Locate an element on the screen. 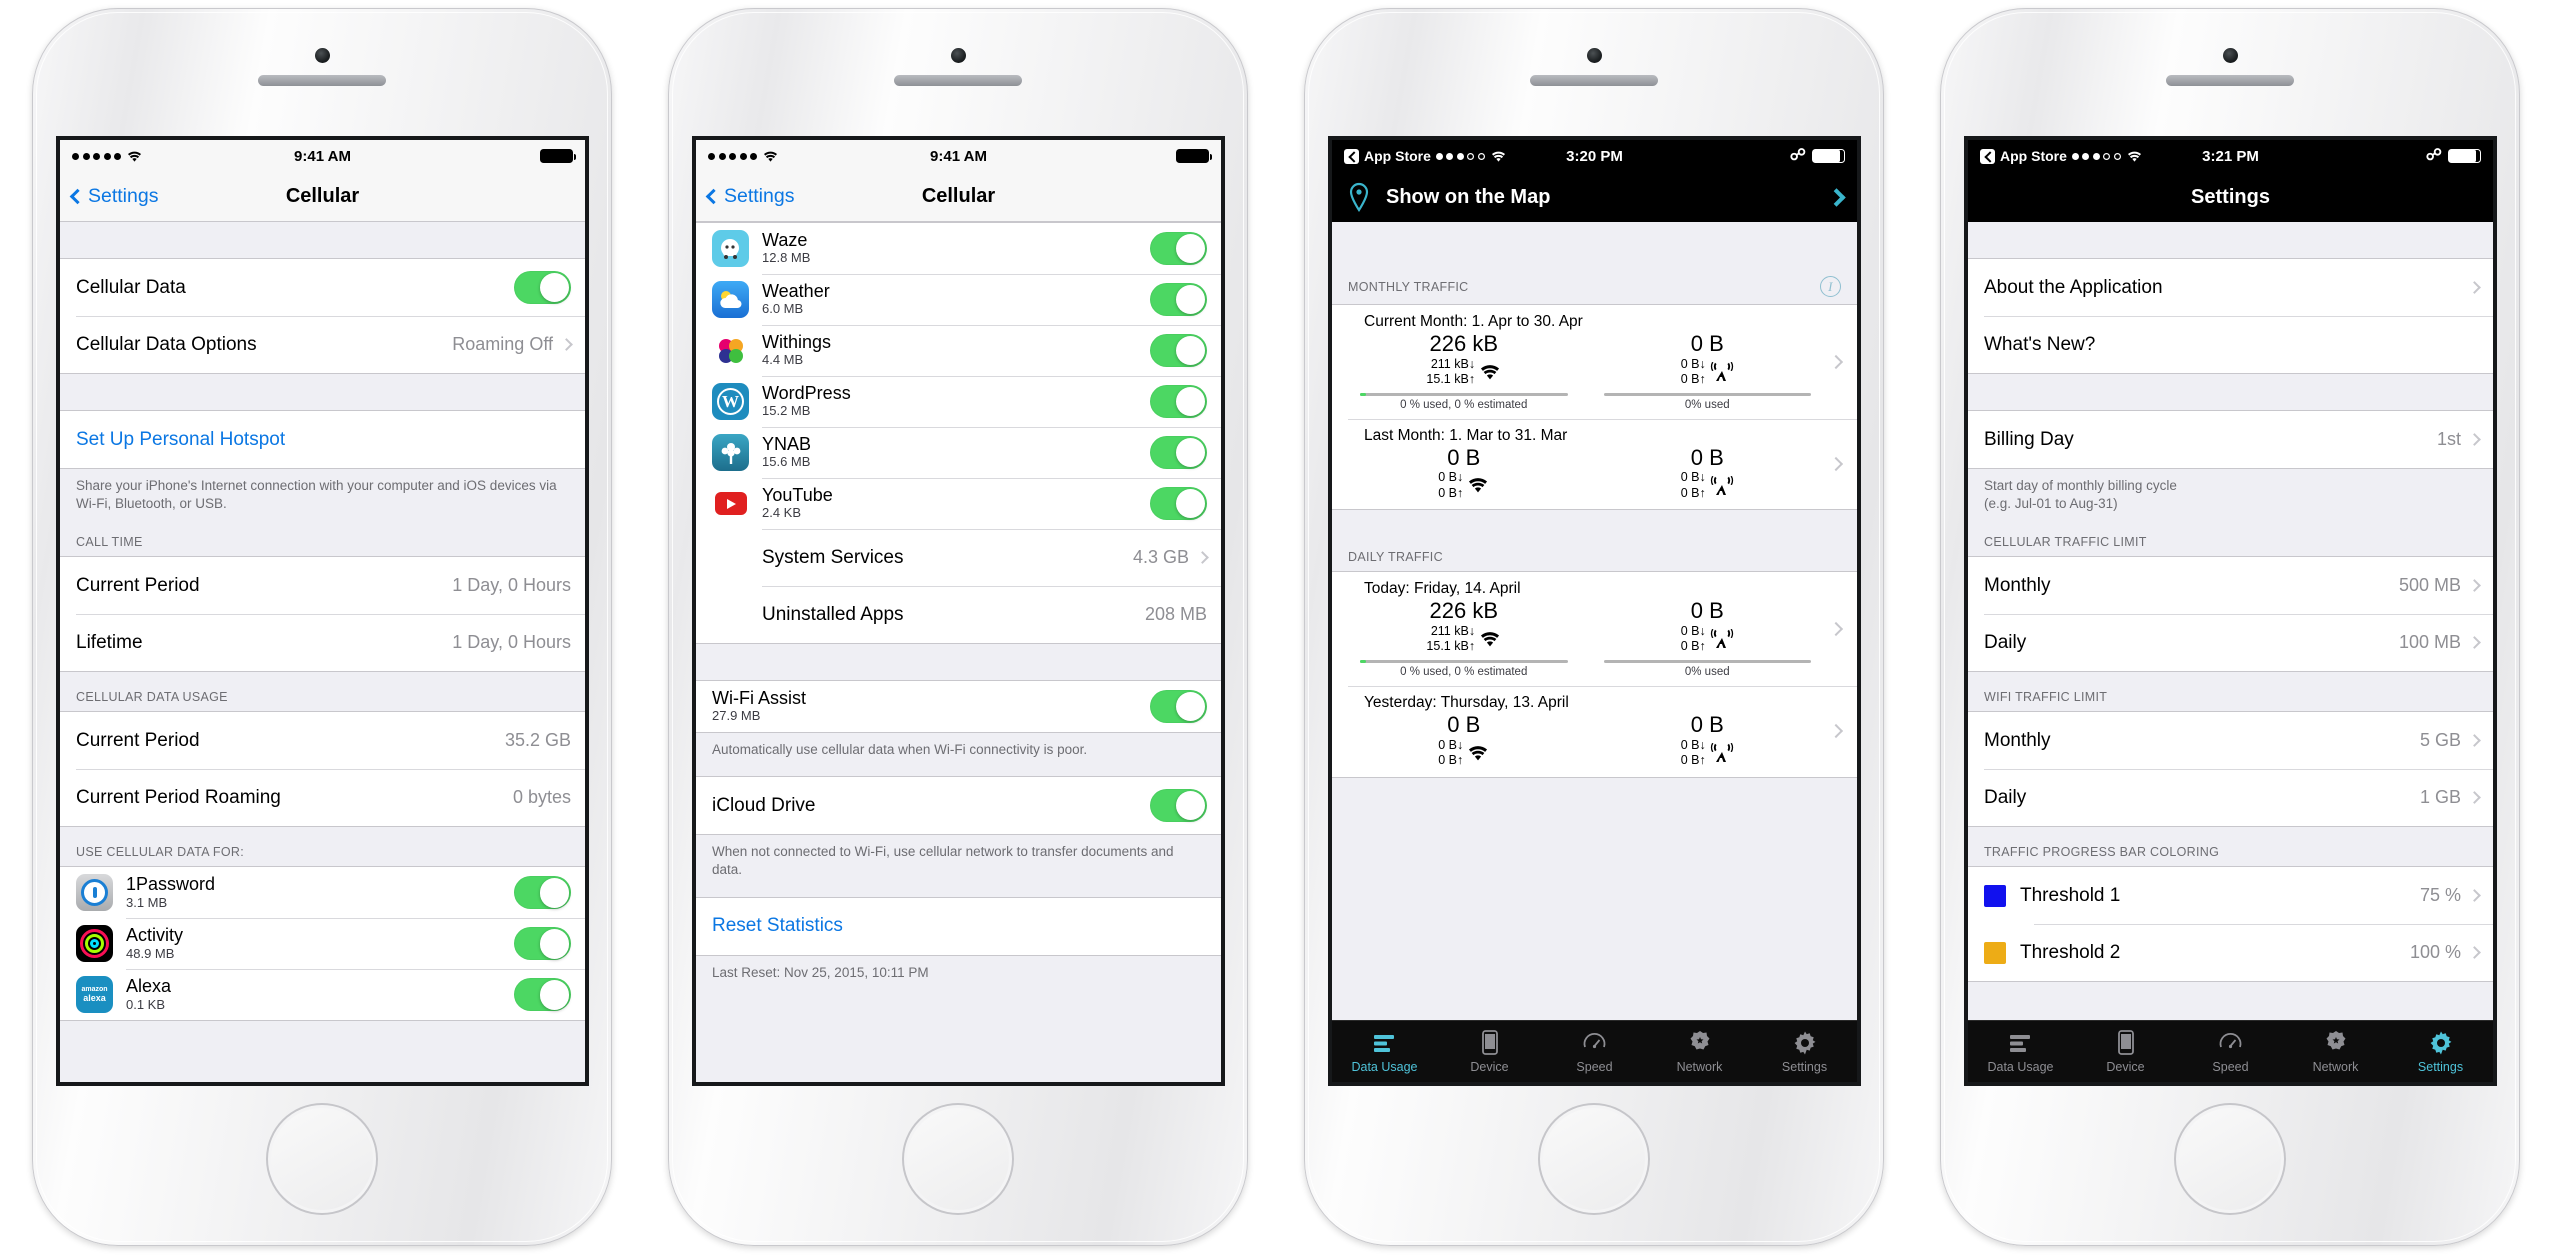 This screenshot has height=1255, width=2552. row-cellular-data: Cellular Data is located at coordinates (322, 287).